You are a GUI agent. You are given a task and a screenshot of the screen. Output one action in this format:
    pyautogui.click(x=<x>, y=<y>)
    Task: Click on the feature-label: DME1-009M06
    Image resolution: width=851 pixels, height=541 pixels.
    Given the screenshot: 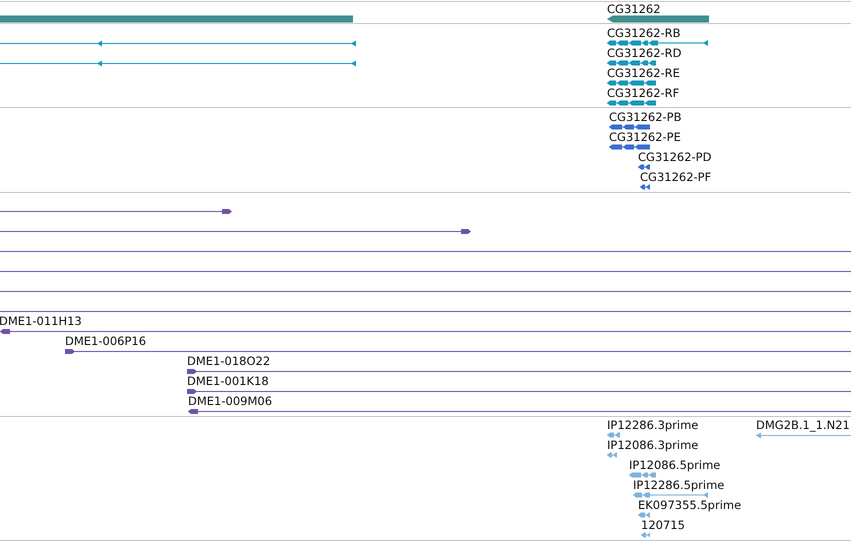 What is the action you would take?
    pyautogui.click(x=230, y=401)
    